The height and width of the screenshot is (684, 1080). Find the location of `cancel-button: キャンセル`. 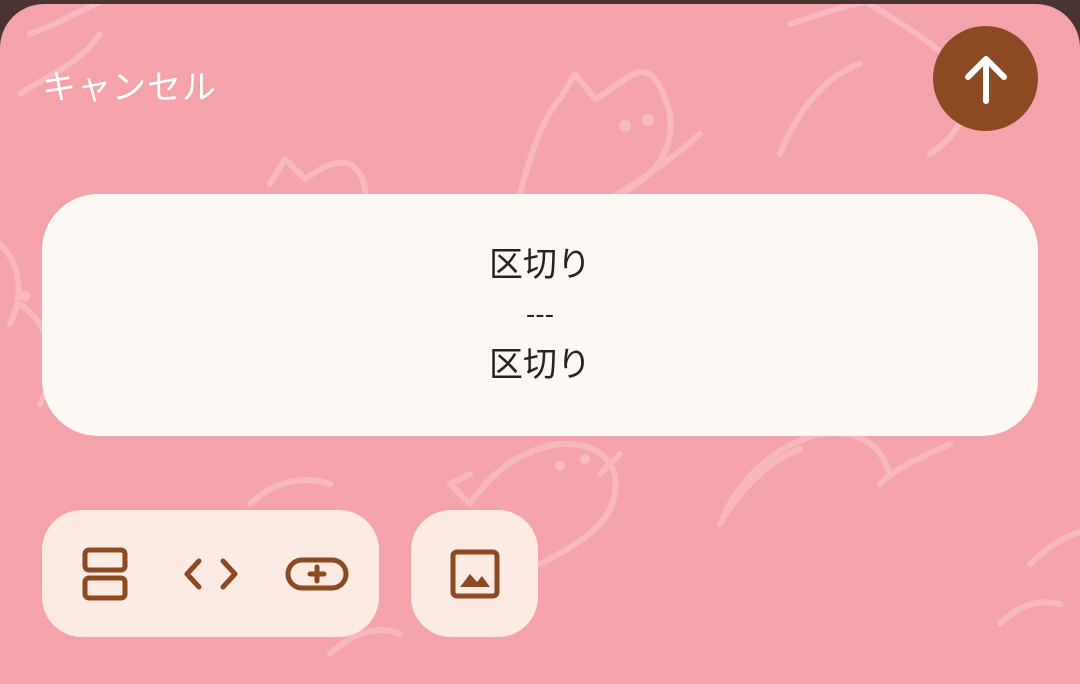

cancel-button: キャンセル is located at coordinates (129, 84).